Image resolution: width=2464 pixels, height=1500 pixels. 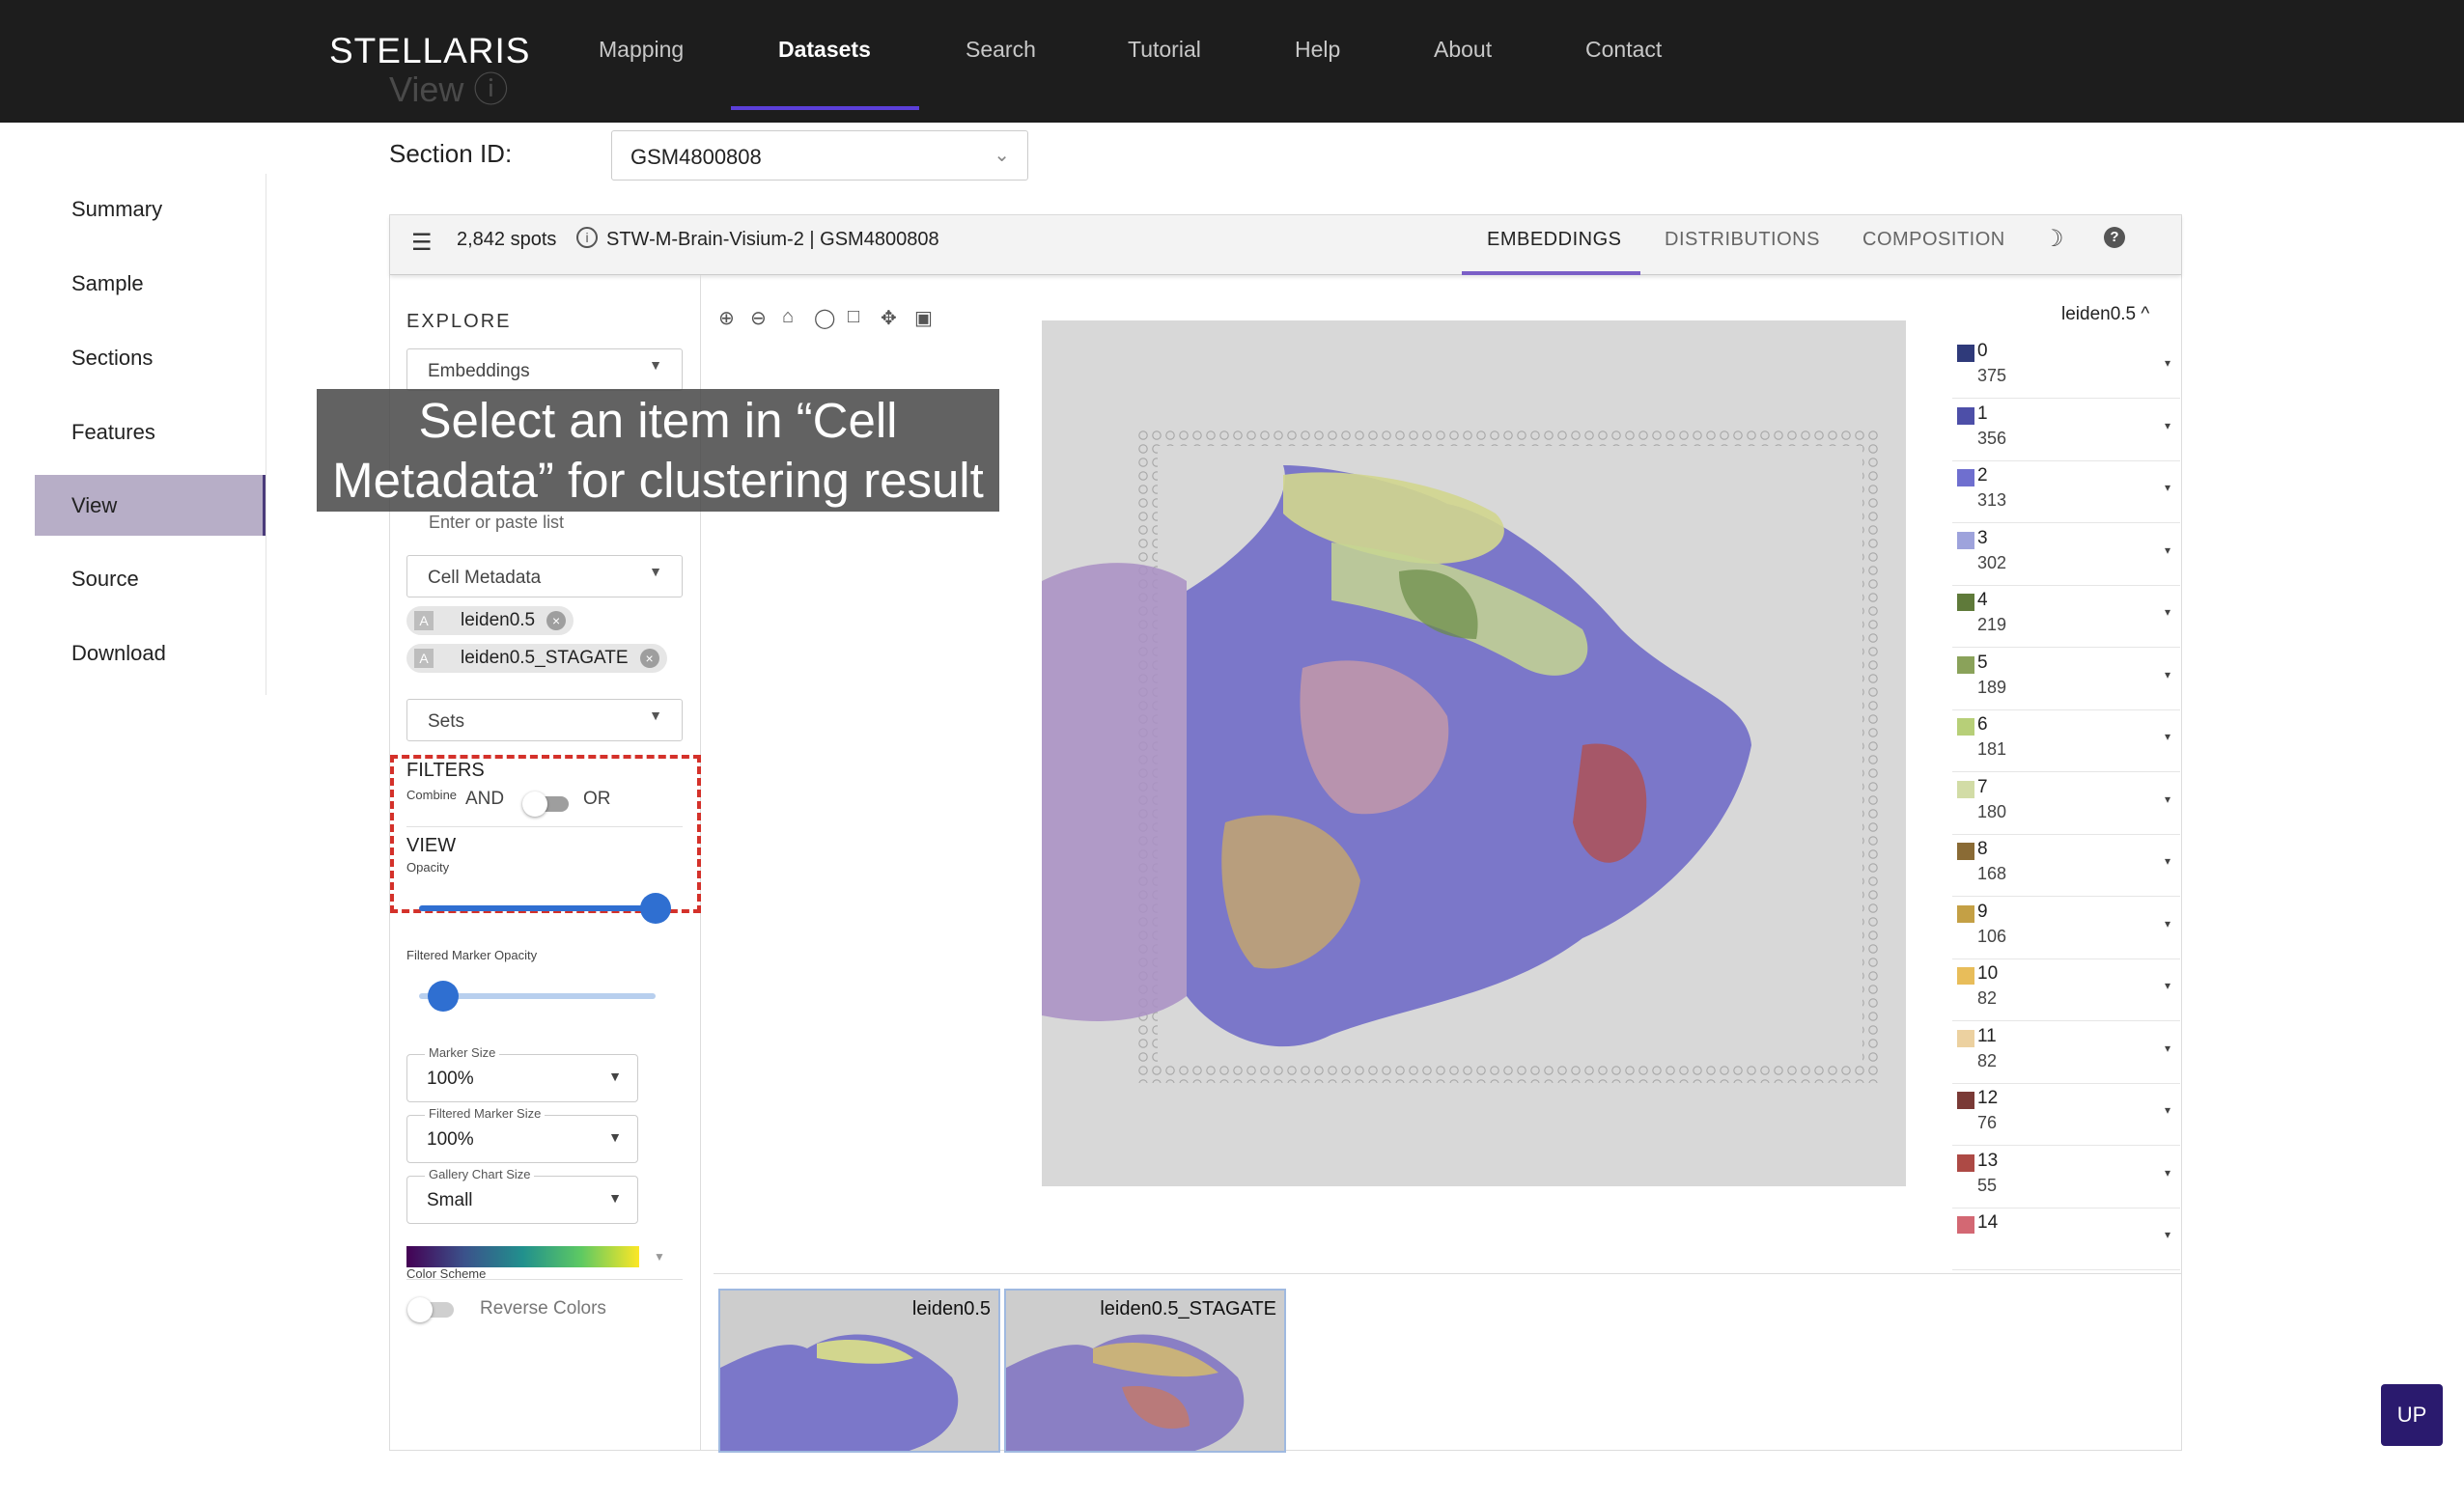 What do you see at coordinates (2066, 679) in the screenshot?
I see `legend-item: 5 189 ▾` at bounding box center [2066, 679].